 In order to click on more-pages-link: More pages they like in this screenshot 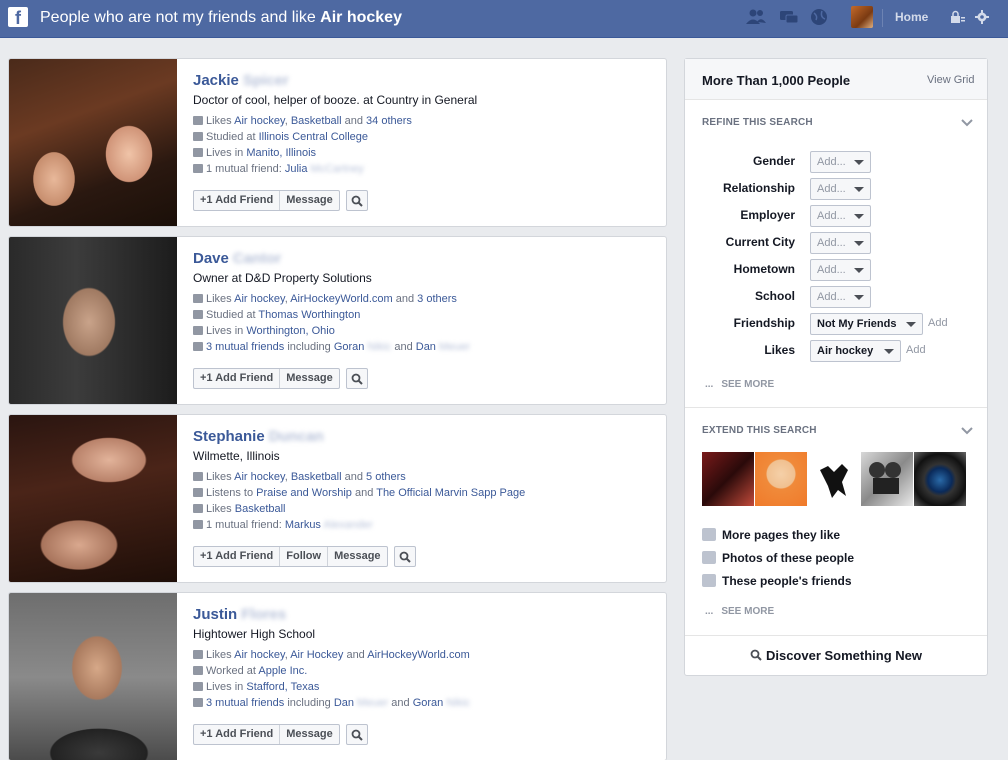, I will do `click(771, 535)`.